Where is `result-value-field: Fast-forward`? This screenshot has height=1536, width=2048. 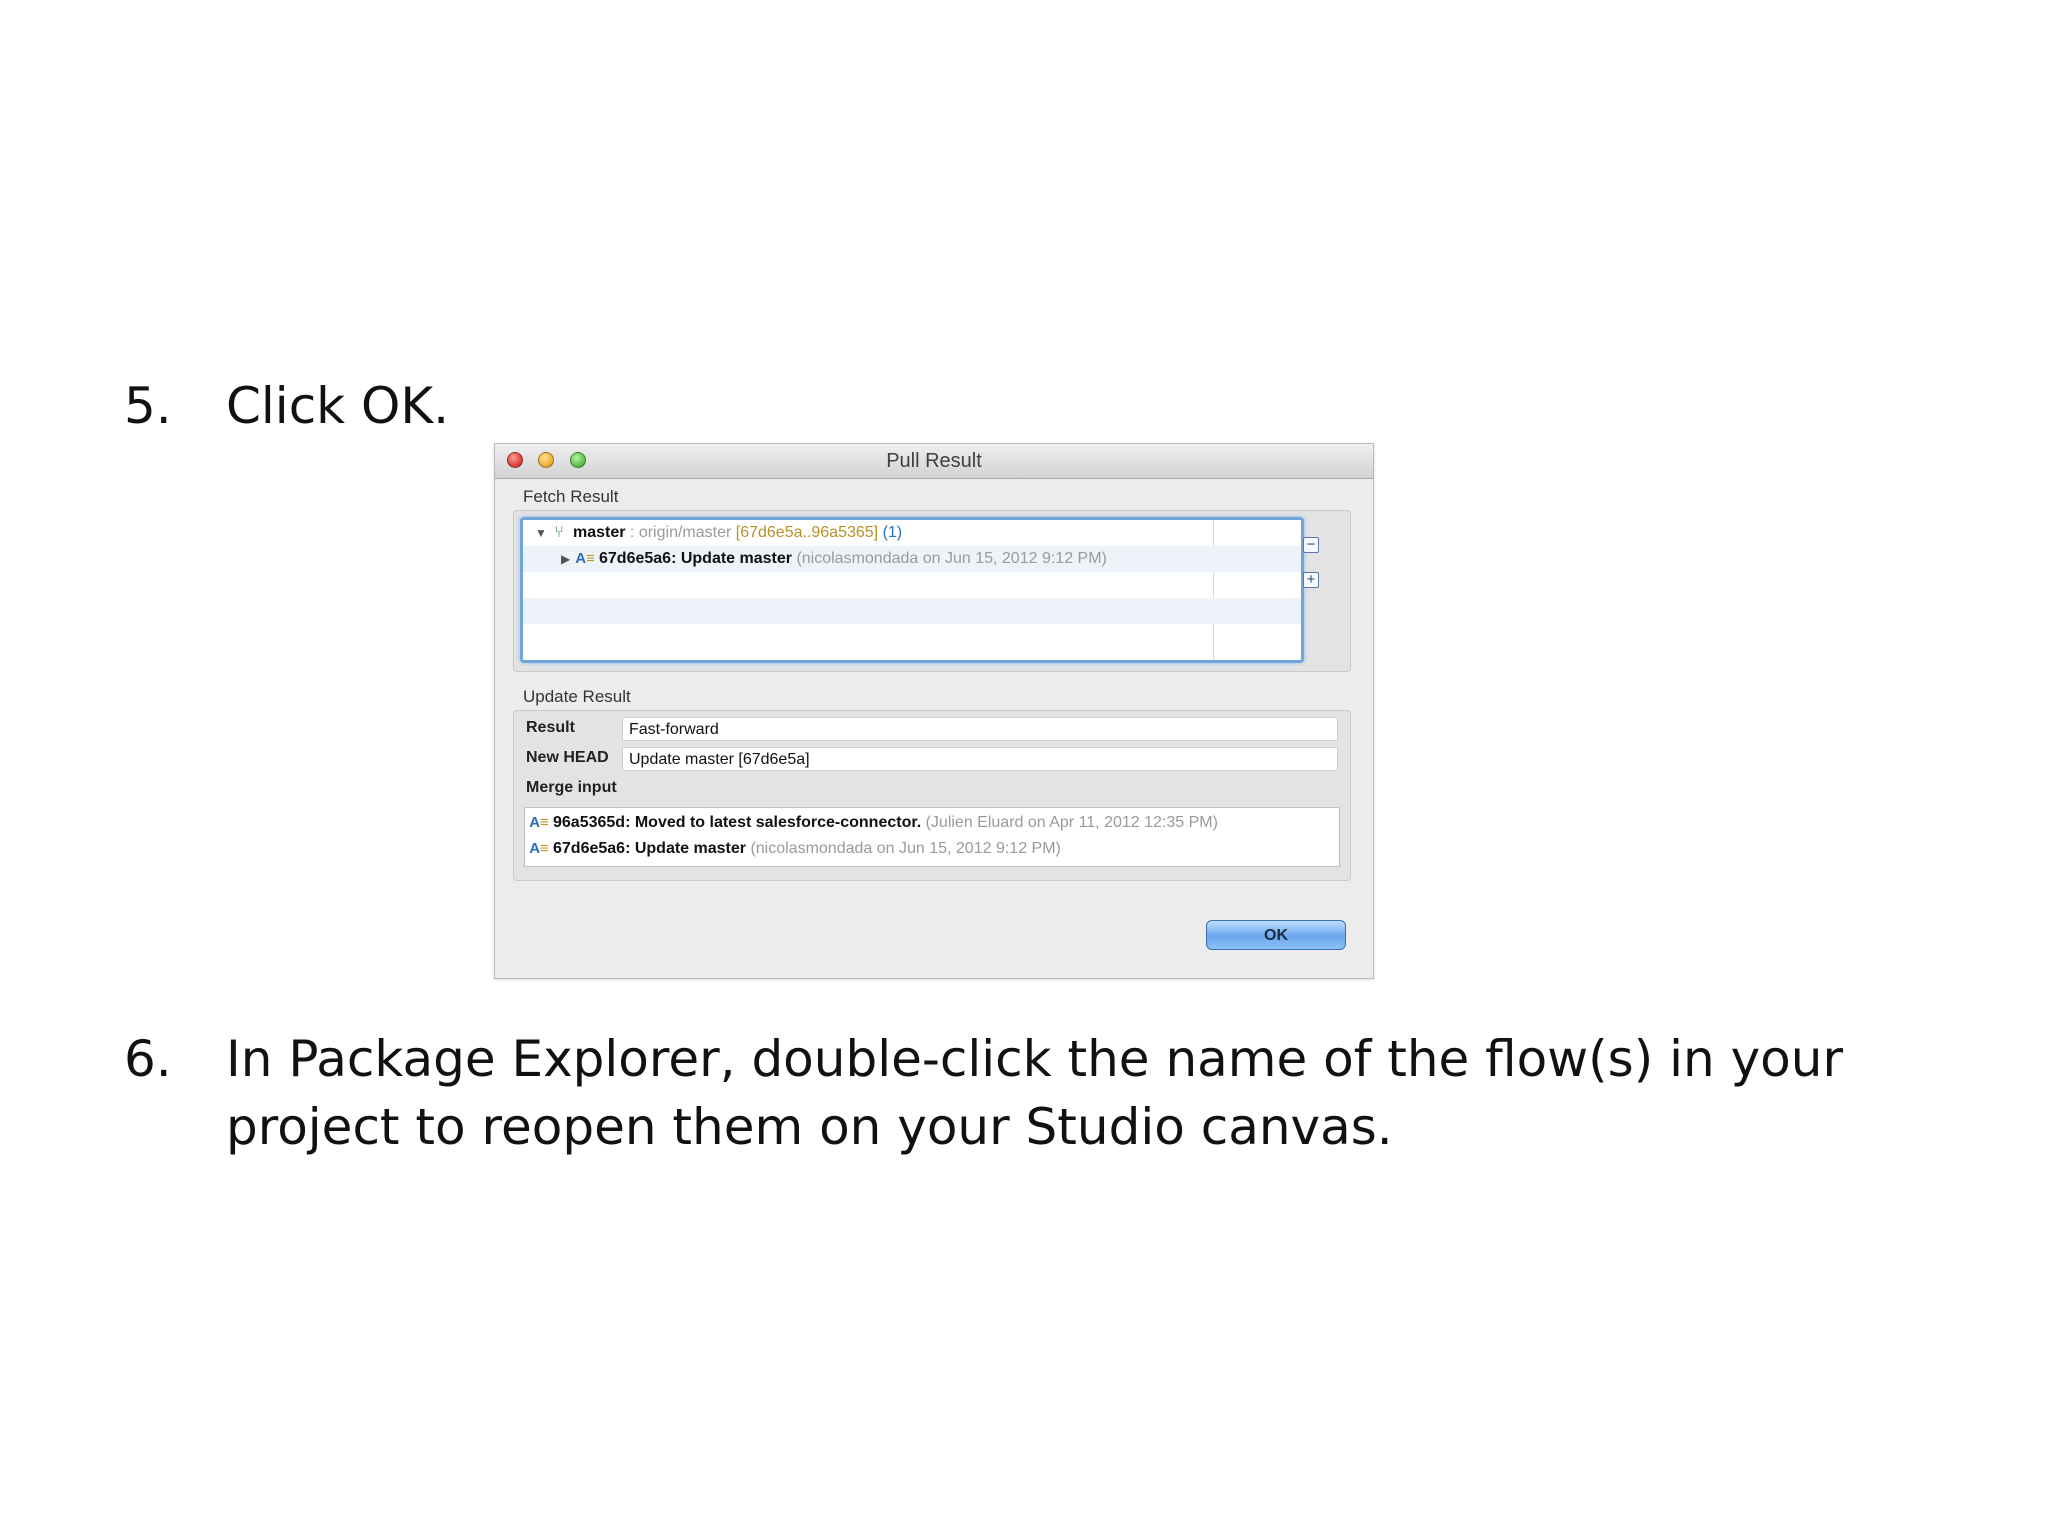
result-value-field: Fast-forward is located at coordinates (980, 729).